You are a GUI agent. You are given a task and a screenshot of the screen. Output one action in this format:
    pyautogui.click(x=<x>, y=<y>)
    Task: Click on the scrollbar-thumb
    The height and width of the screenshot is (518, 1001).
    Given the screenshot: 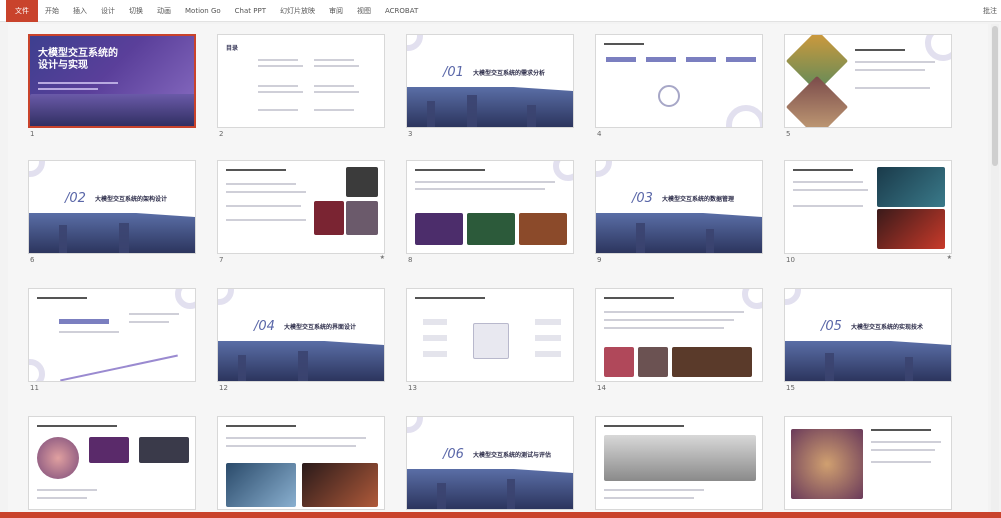 What is the action you would take?
    pyautogui.click(x=995, y=96)
    